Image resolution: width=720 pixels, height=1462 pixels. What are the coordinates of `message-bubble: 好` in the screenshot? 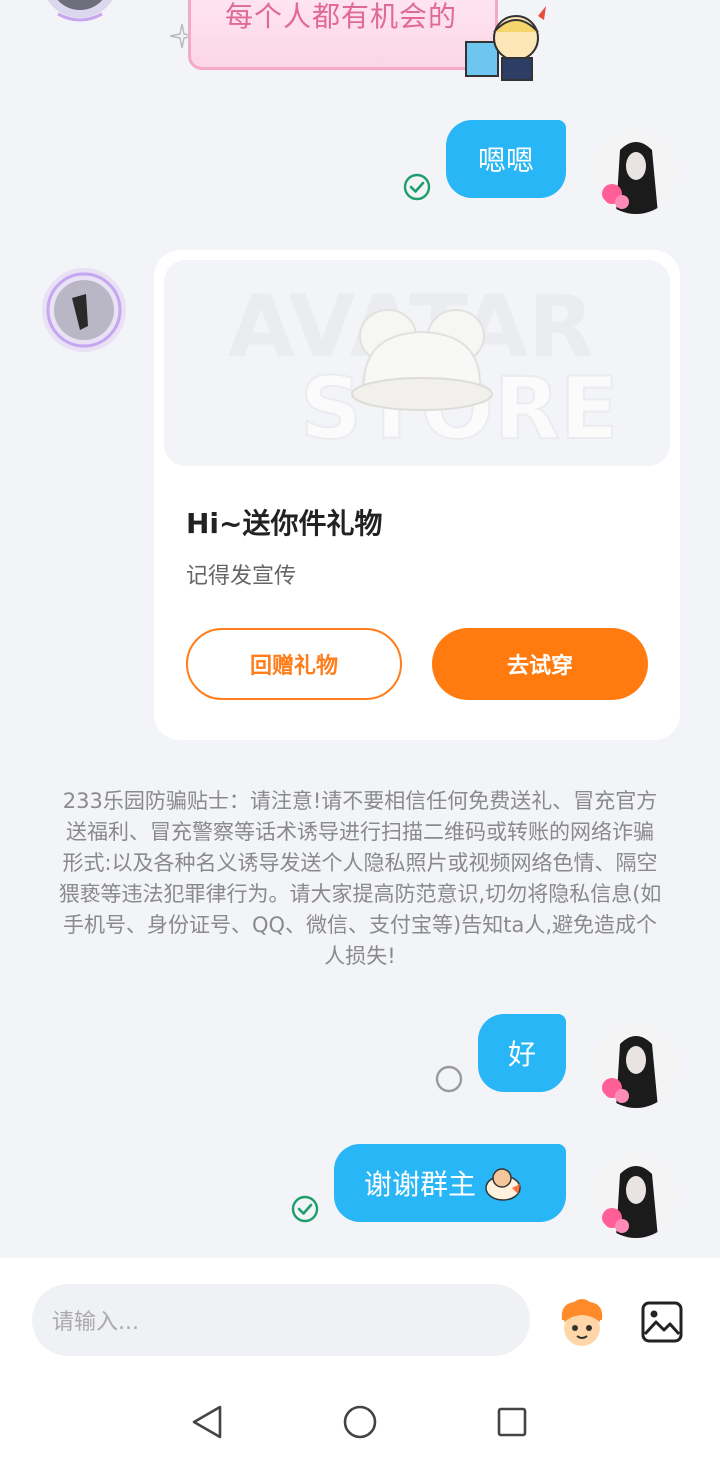 It's located at (522, 1053).